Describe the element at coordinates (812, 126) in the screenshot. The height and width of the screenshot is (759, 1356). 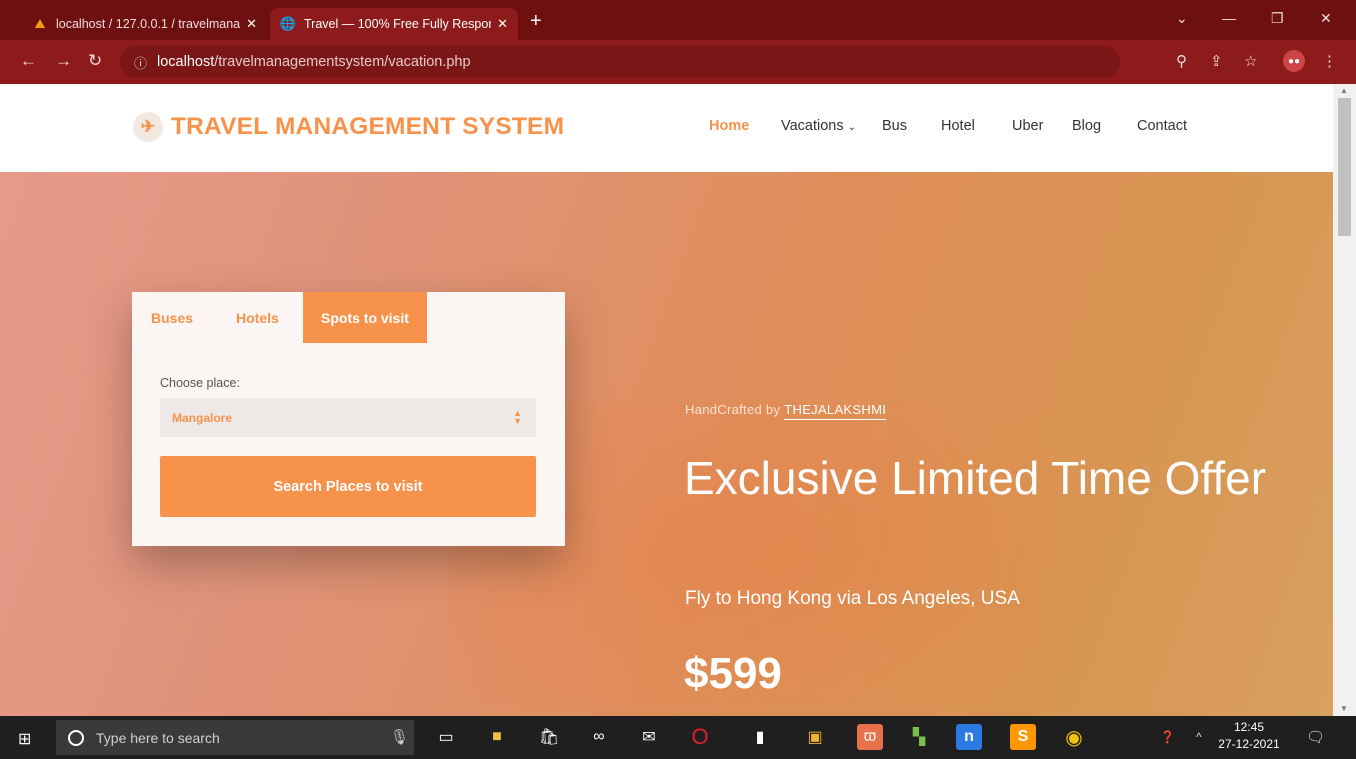
I see `nav-vacations-label: Vacations` at that location.